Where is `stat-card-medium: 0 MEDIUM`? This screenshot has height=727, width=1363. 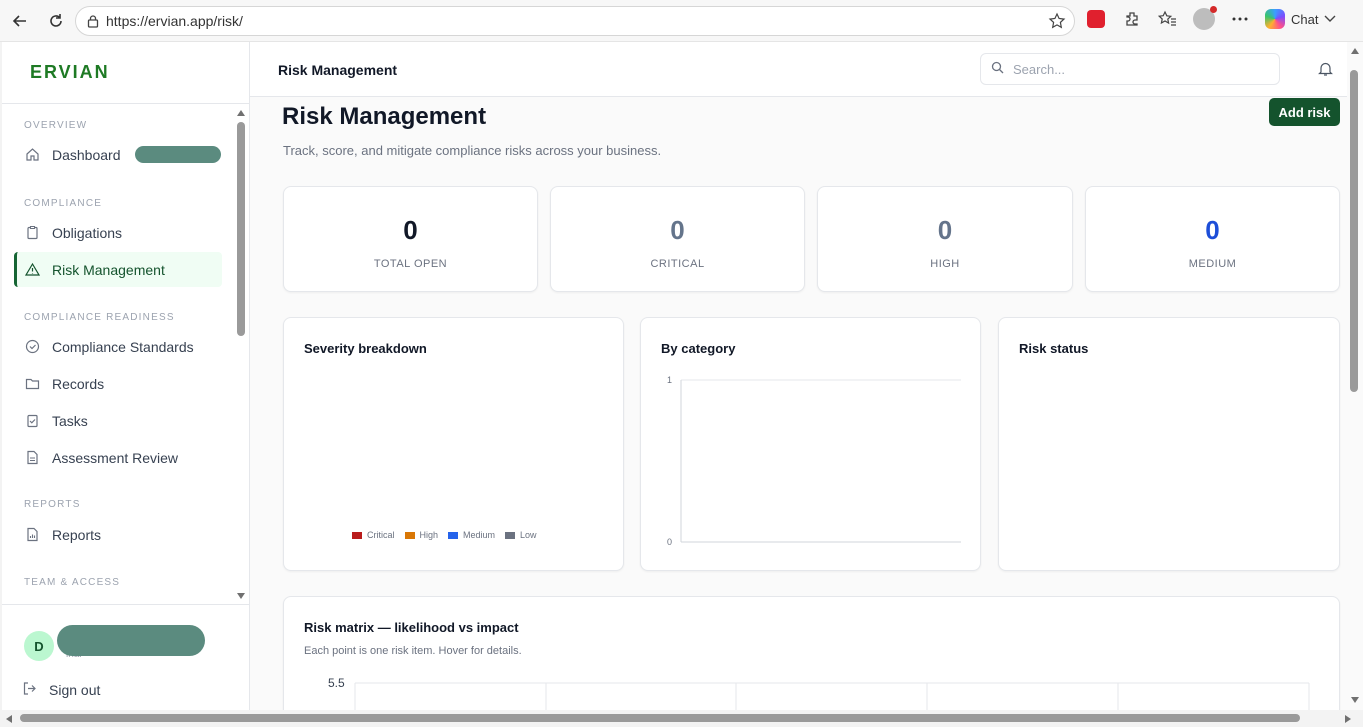 stat-card-medium: 0 MEDIUM is located at coordinates (1212, 239).